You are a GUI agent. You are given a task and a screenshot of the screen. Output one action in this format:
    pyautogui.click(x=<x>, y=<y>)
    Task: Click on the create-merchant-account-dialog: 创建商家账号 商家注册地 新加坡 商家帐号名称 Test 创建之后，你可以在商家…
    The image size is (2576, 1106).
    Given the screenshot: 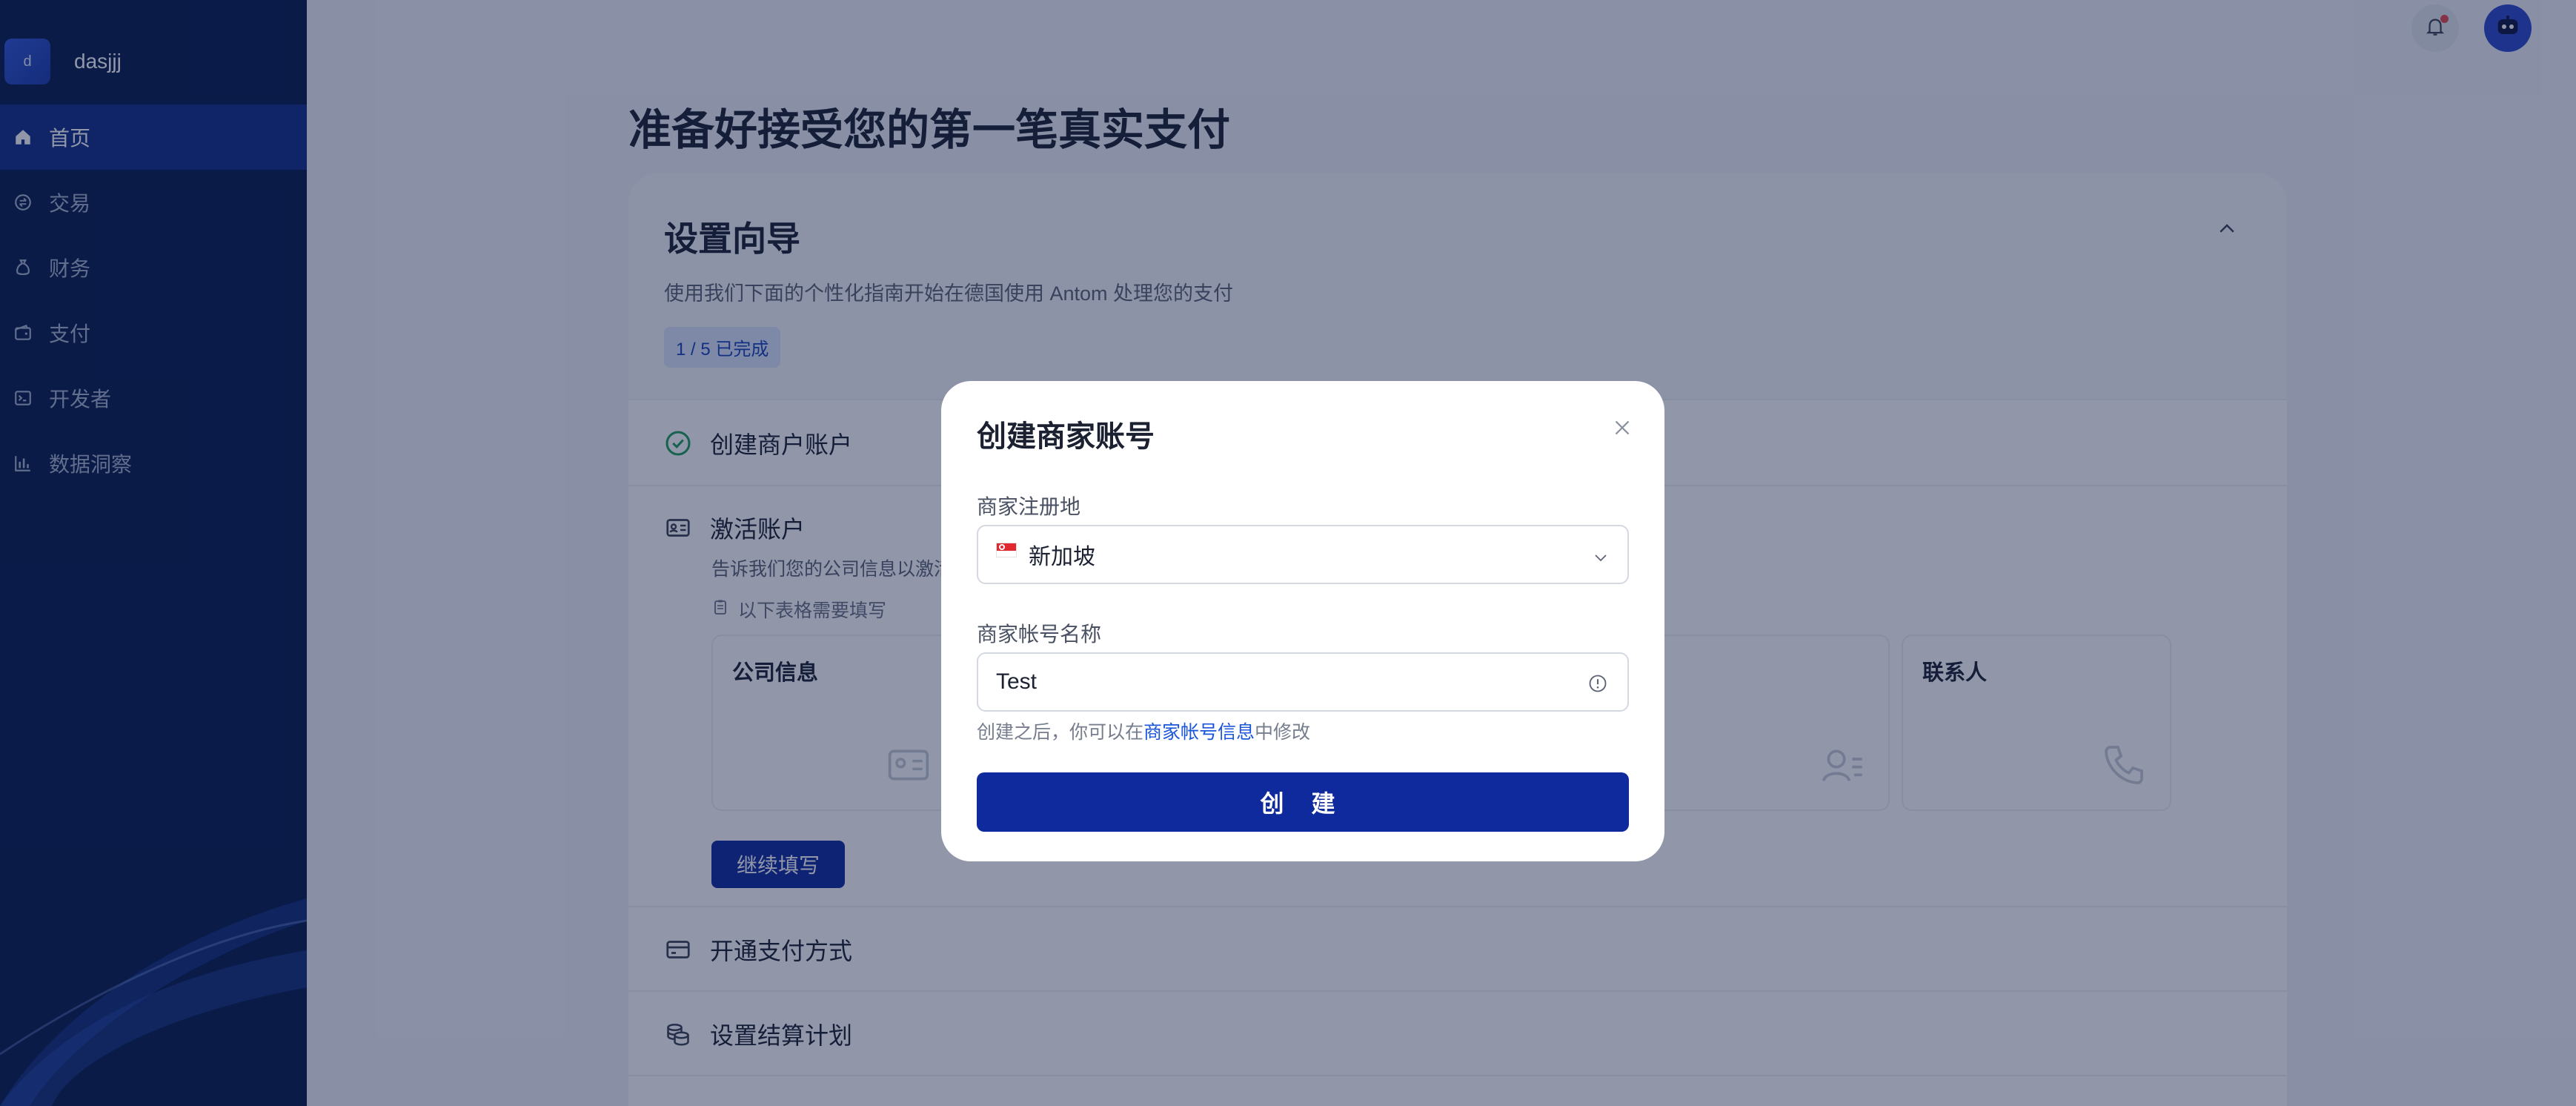 What is the action you would take?
    pyautogui.click(x=1302, y=621)
    